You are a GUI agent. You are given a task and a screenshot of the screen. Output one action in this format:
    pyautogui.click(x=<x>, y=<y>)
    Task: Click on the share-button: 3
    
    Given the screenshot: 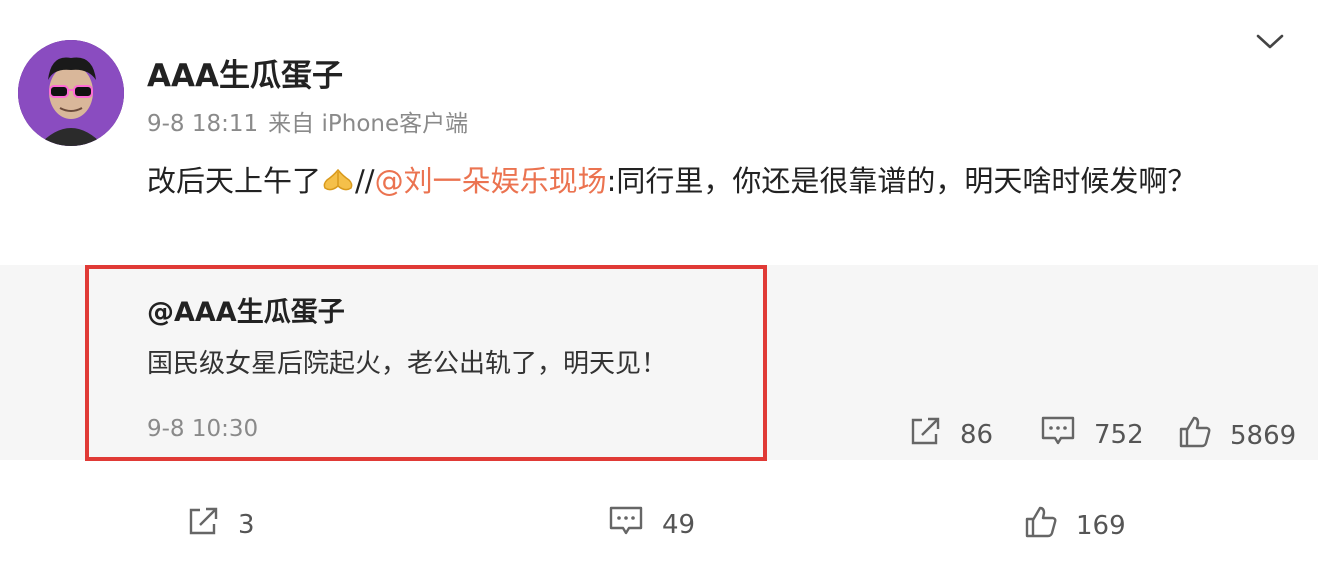 What is the action you would take?
    pyautogui.click(x=220, y=524)
    